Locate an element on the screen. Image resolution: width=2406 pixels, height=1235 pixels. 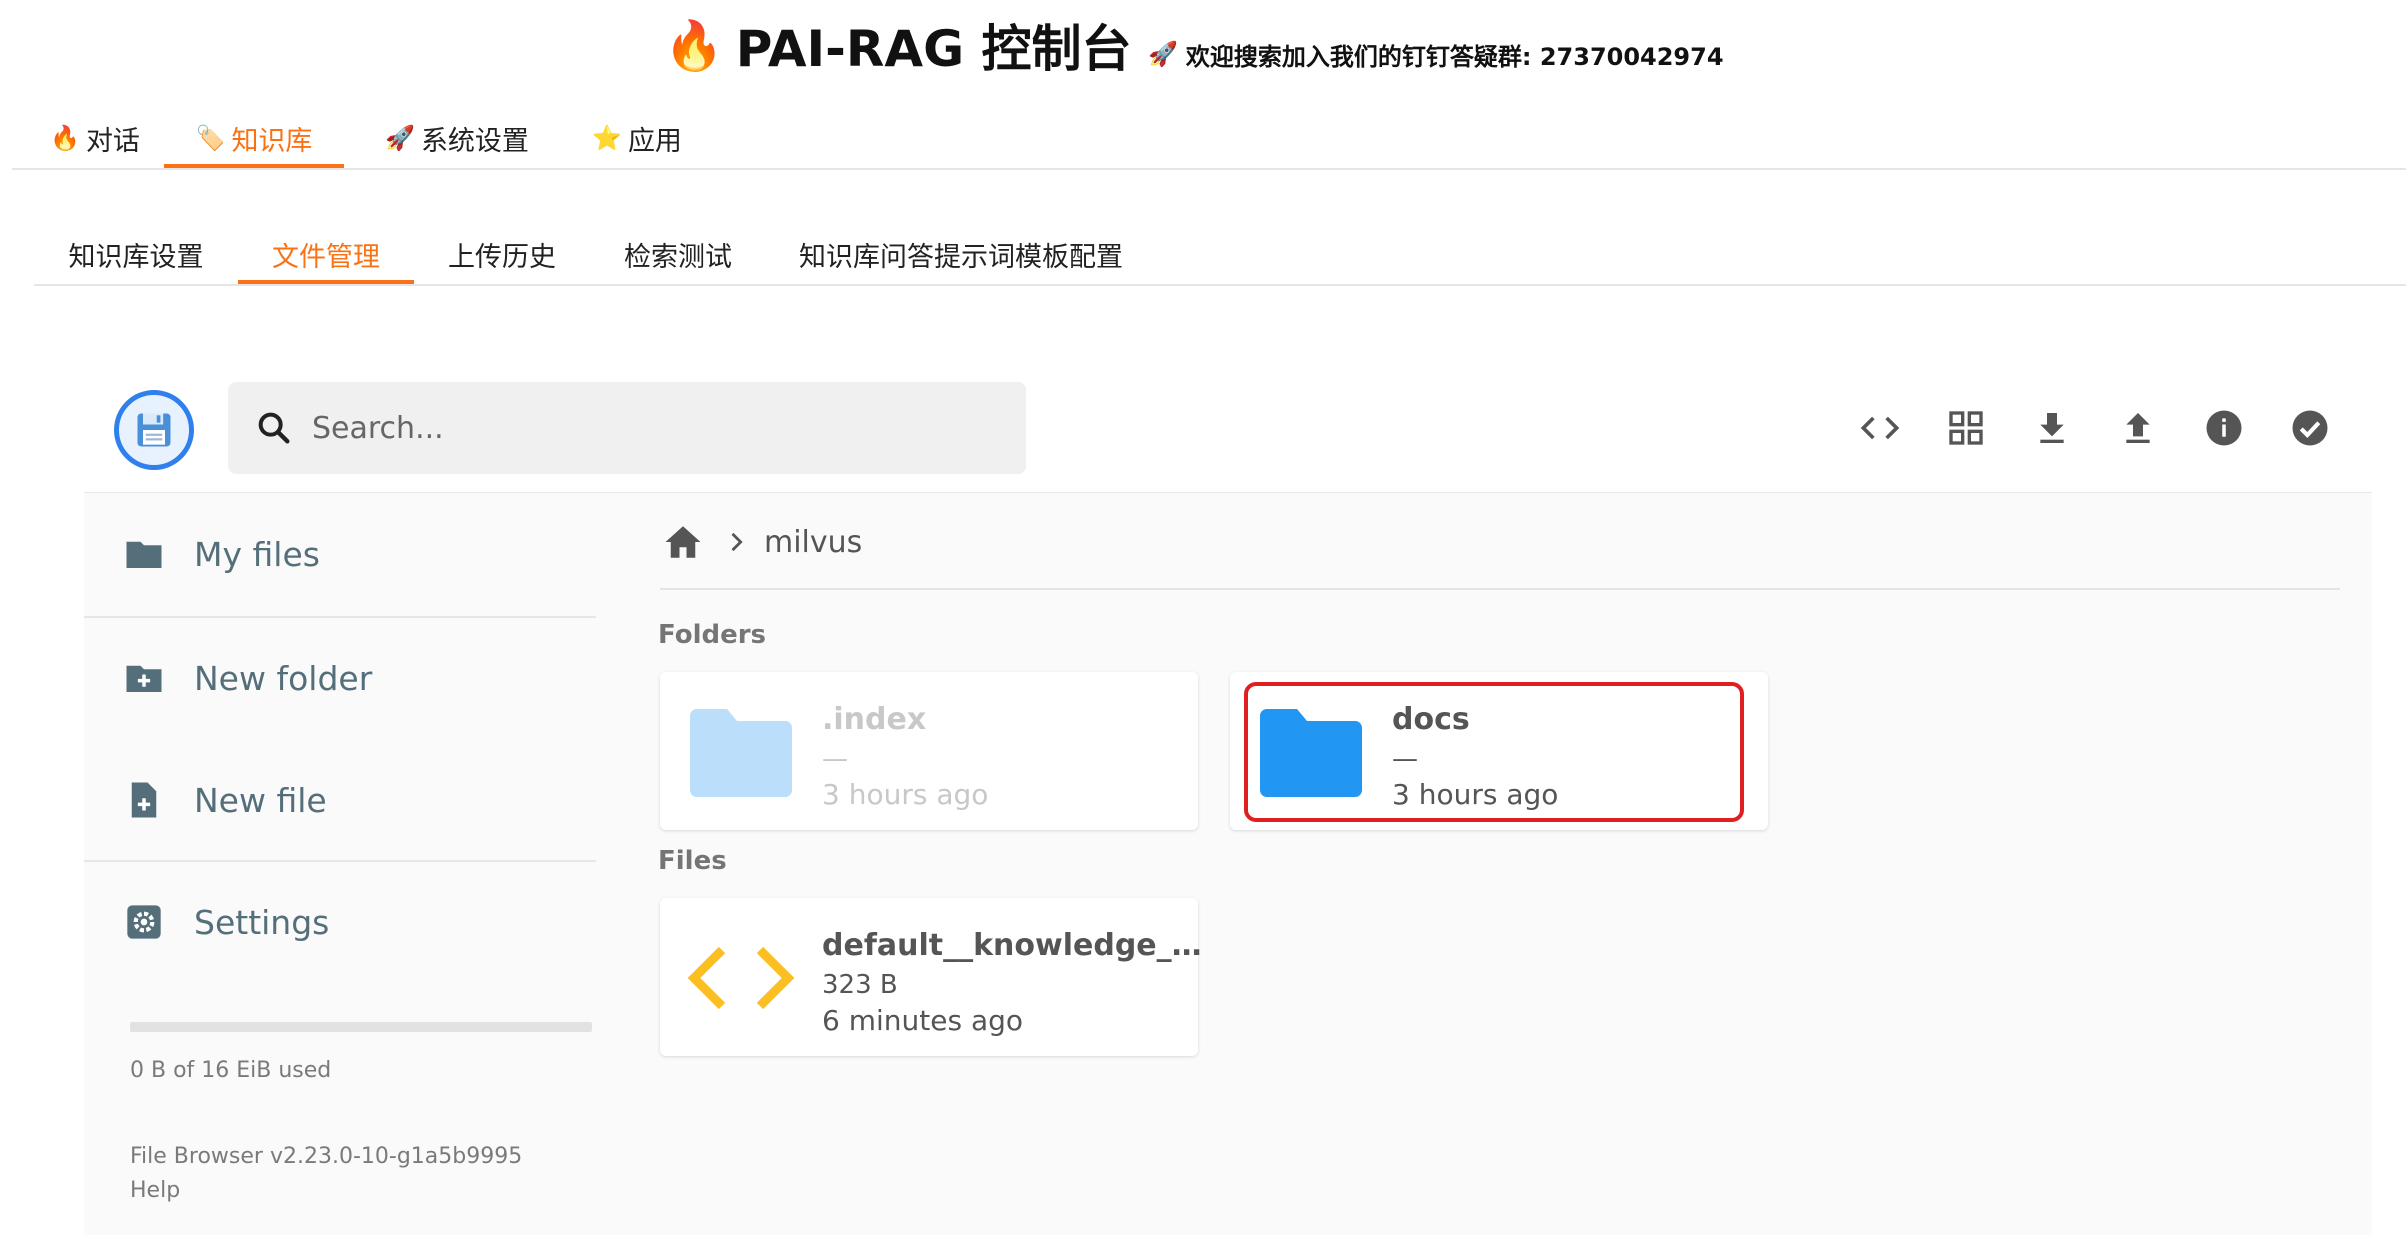
tab-prompt-template: 知识库问答提示词模板配置 is located at coordinates (961, 254).